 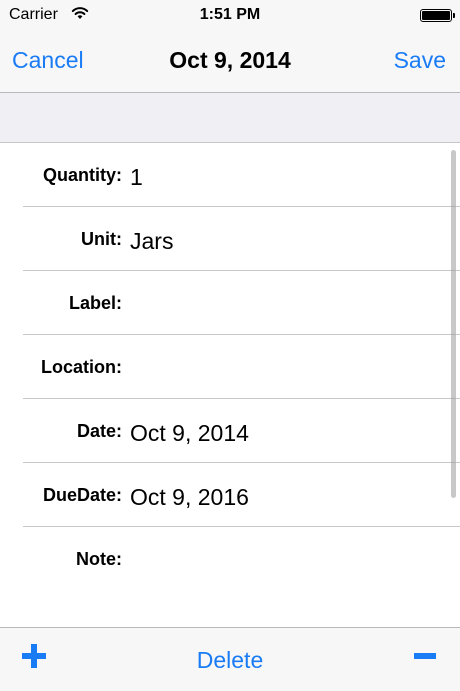 I want to click on unit-field: Jars, so click(x=285, y=241).